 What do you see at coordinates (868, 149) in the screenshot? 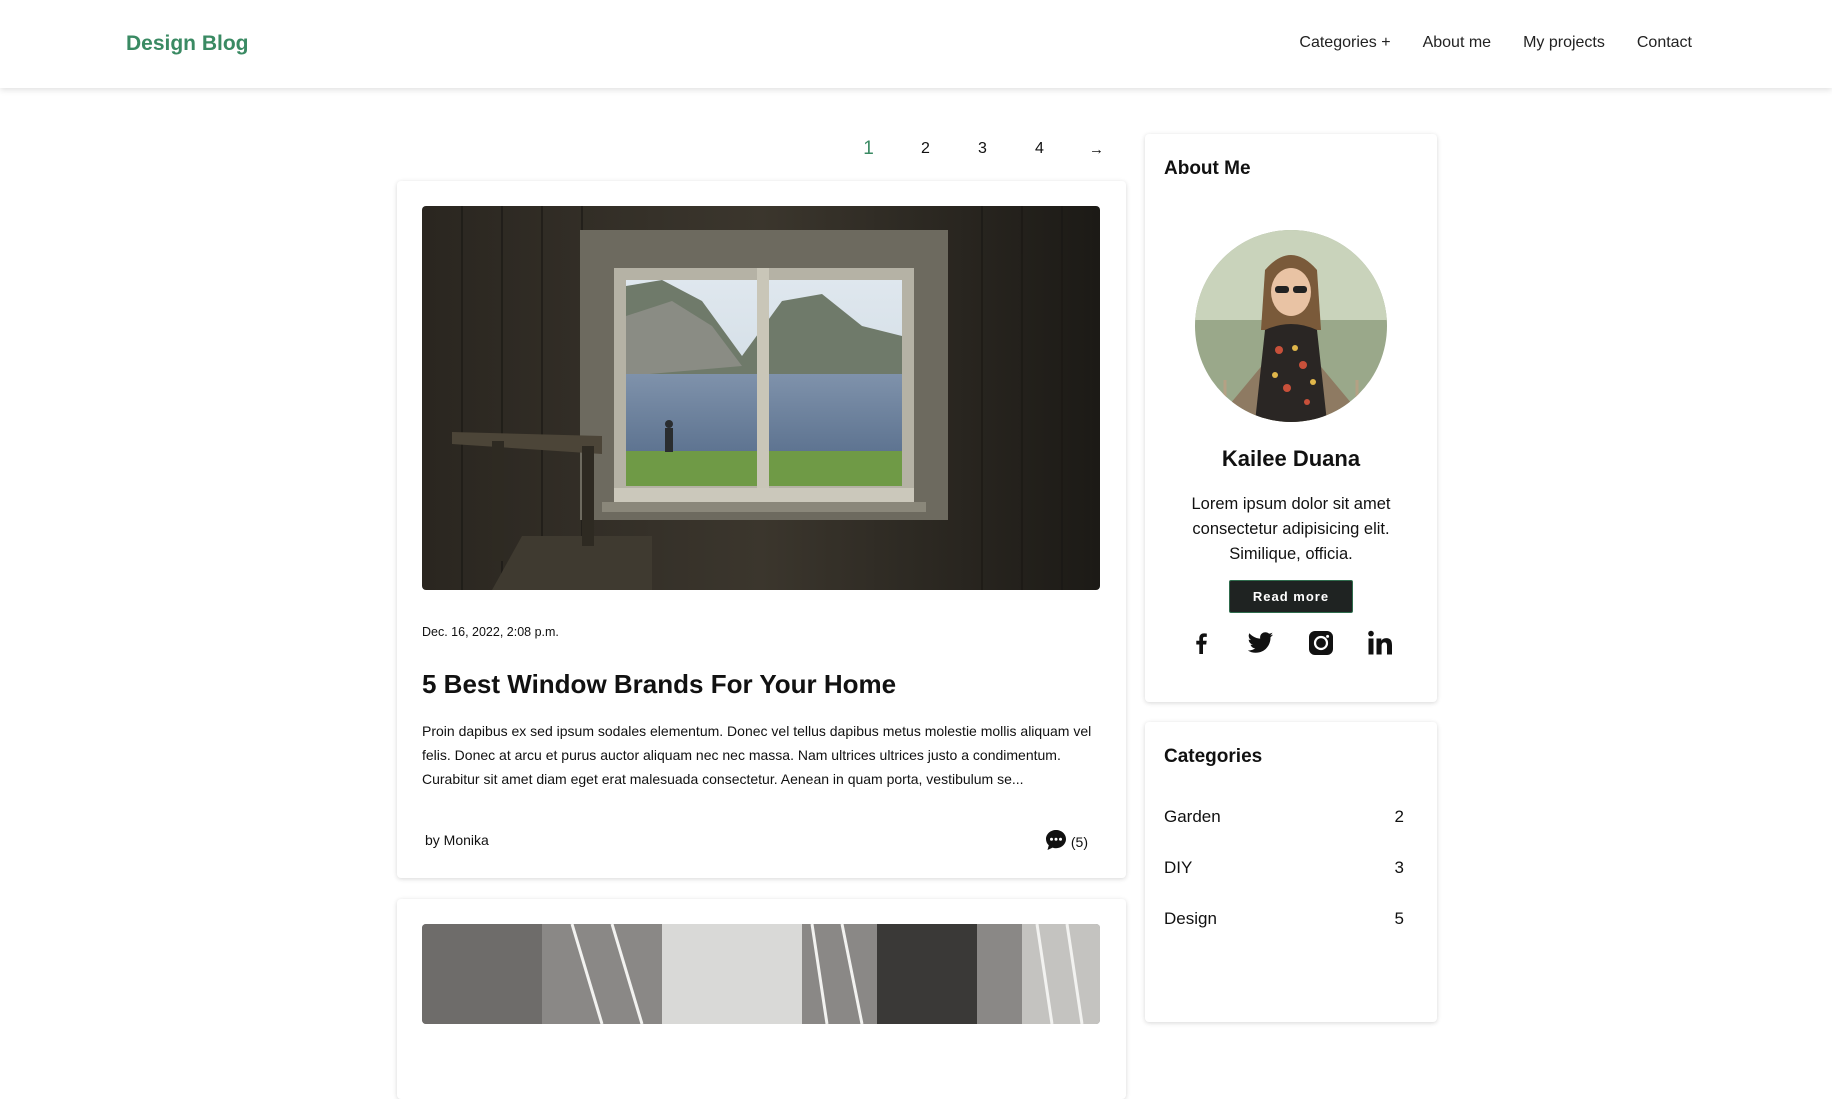
I see `page-link-1: 1` at bounding box center [868, 149].